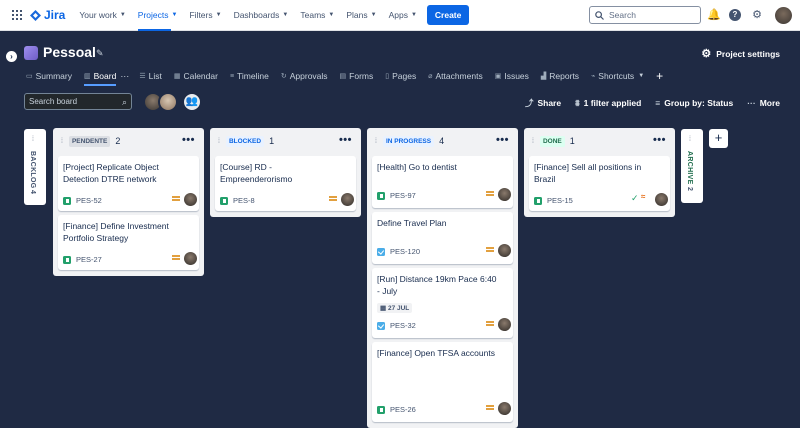  I want to click on search-input: Search, so click(645, 15).